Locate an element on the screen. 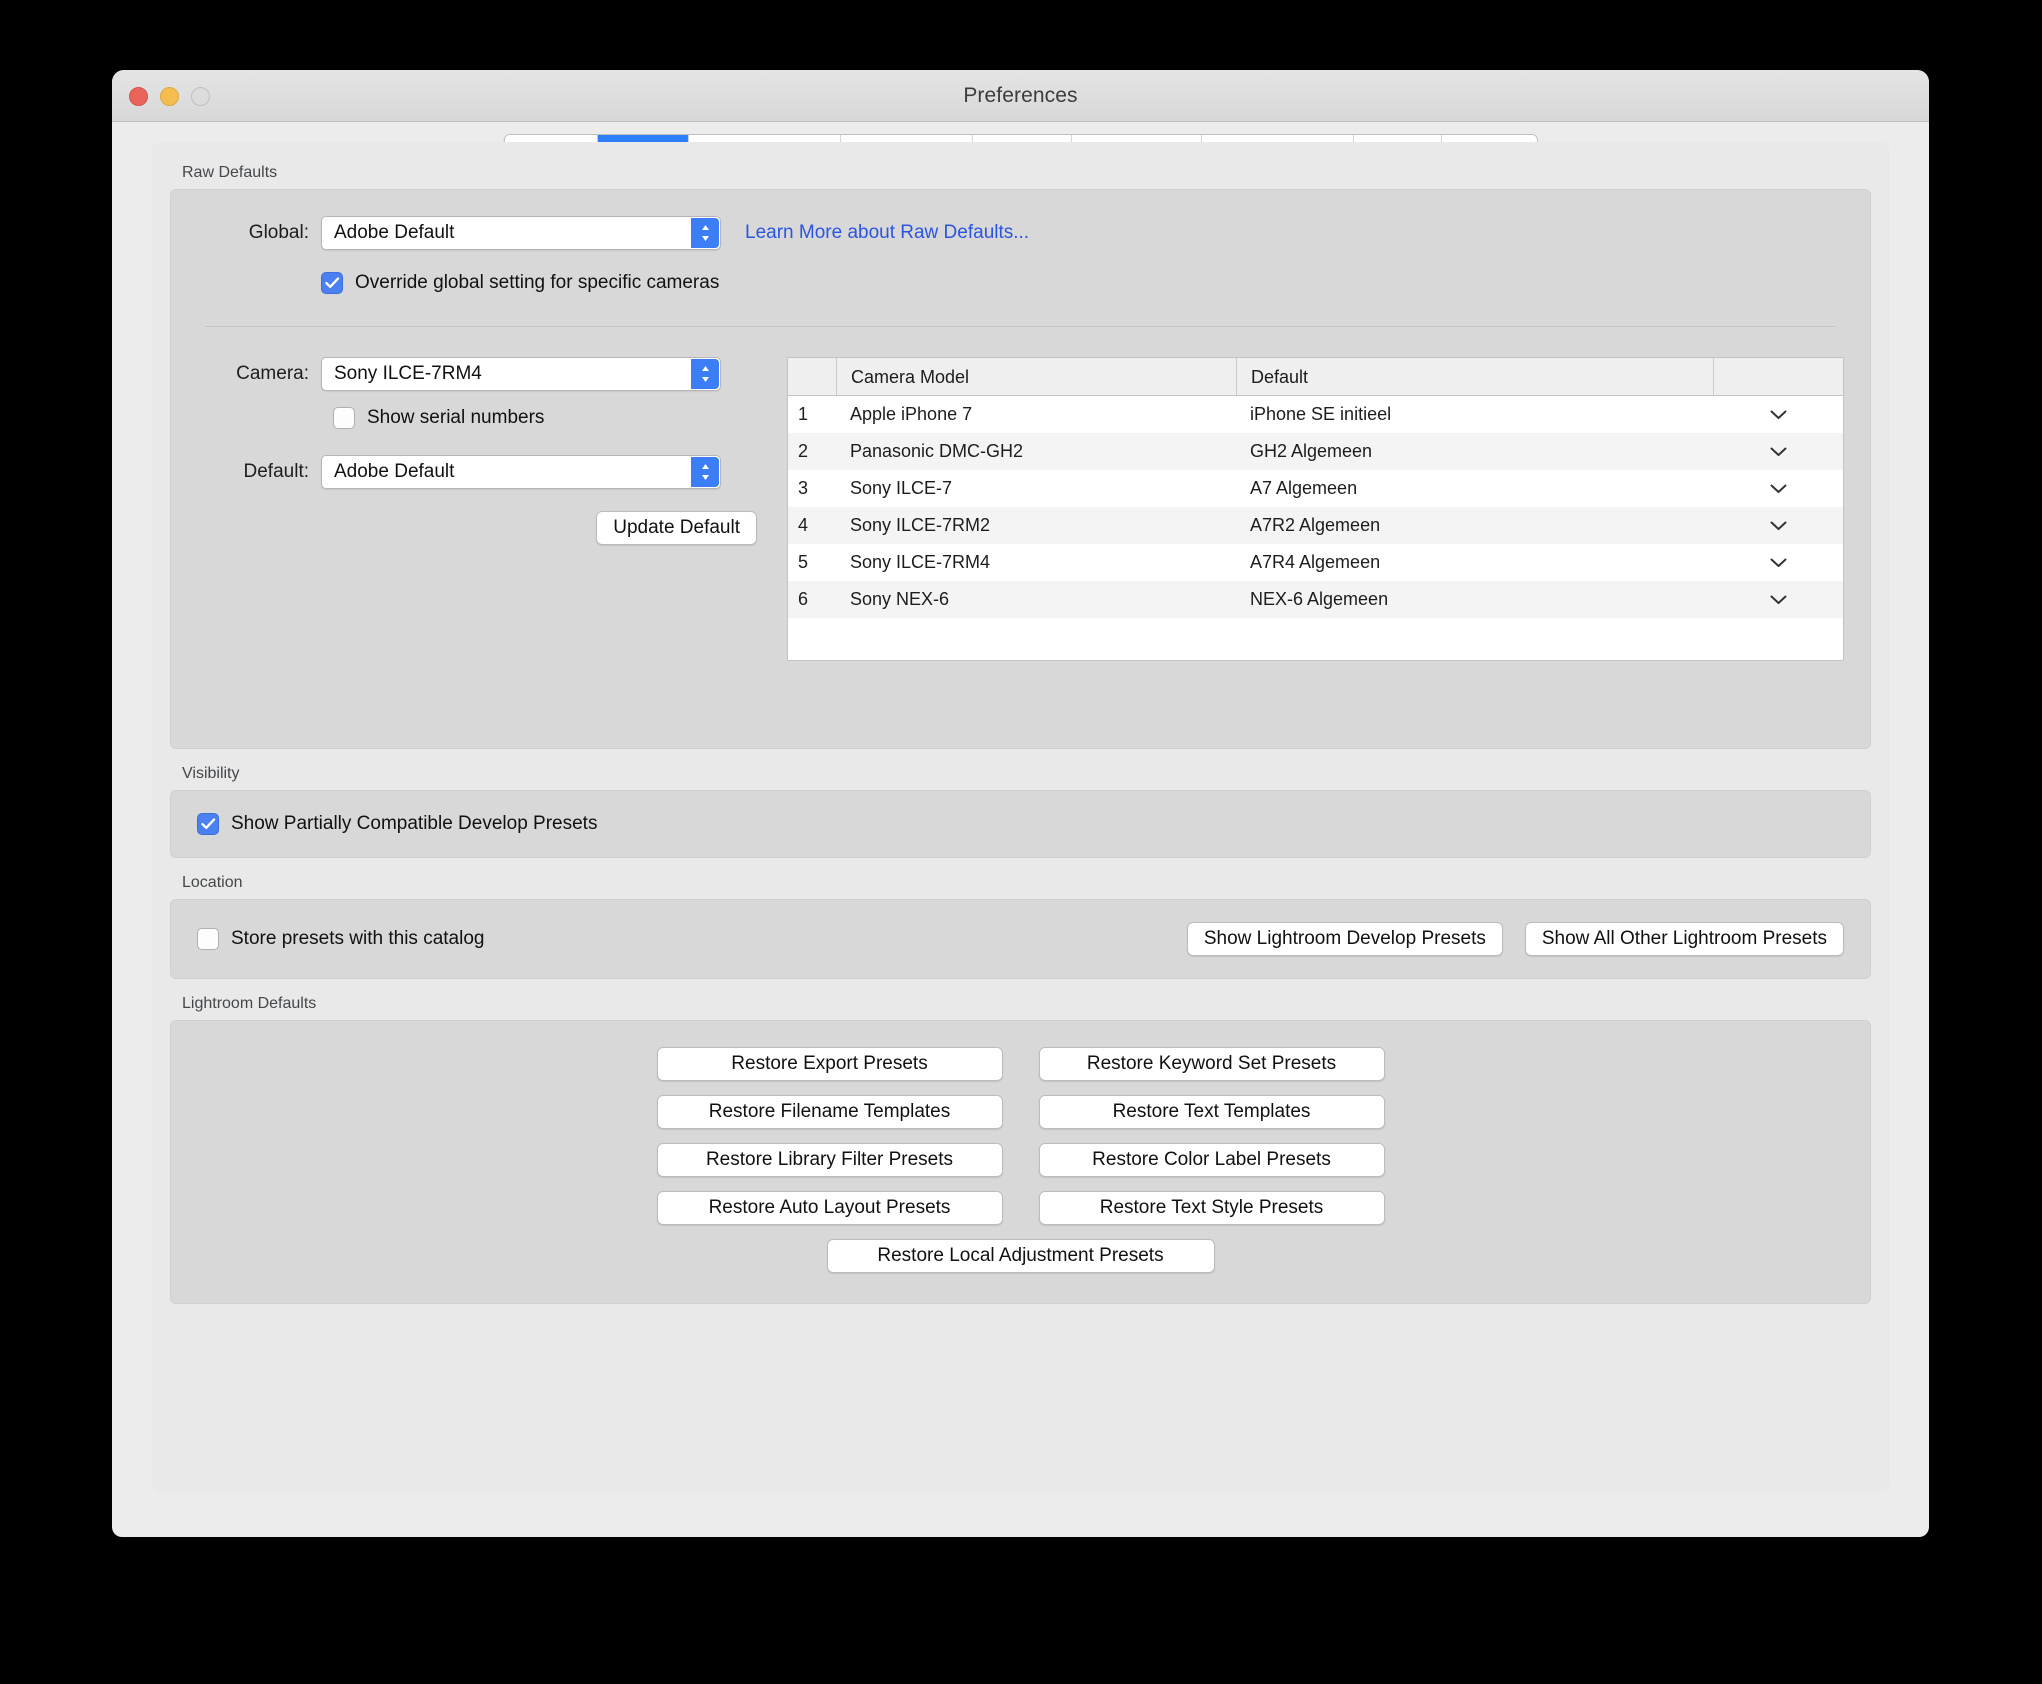  table-cell-default: iPhone SE initieel is located at coordinates (1321, 414).